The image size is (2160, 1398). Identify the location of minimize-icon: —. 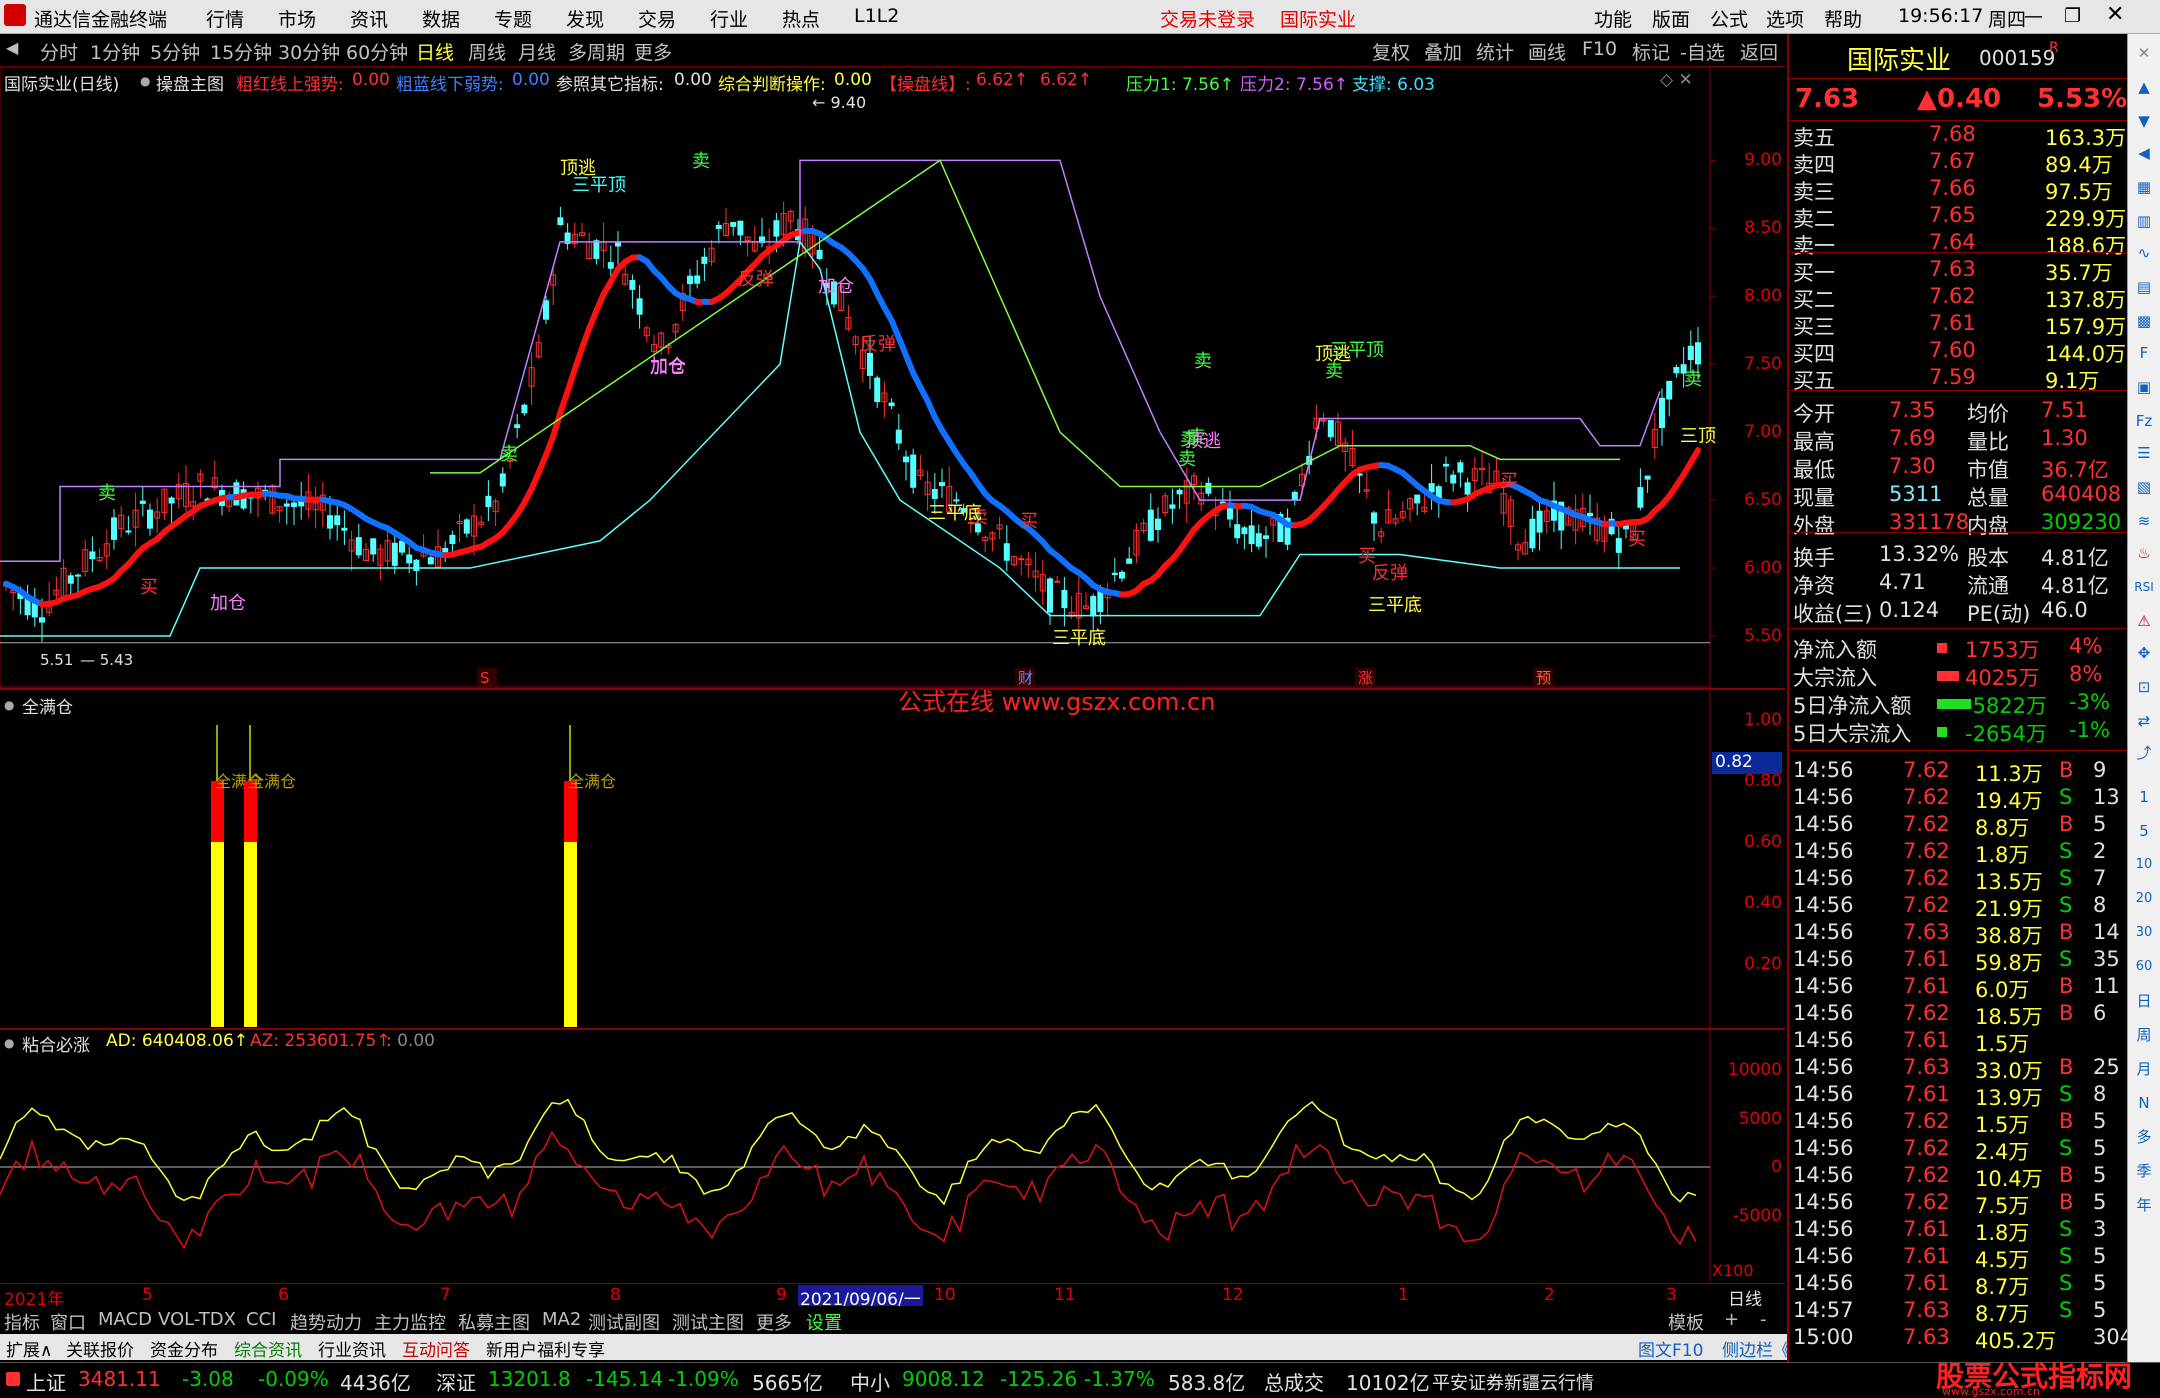
(2033, 16).